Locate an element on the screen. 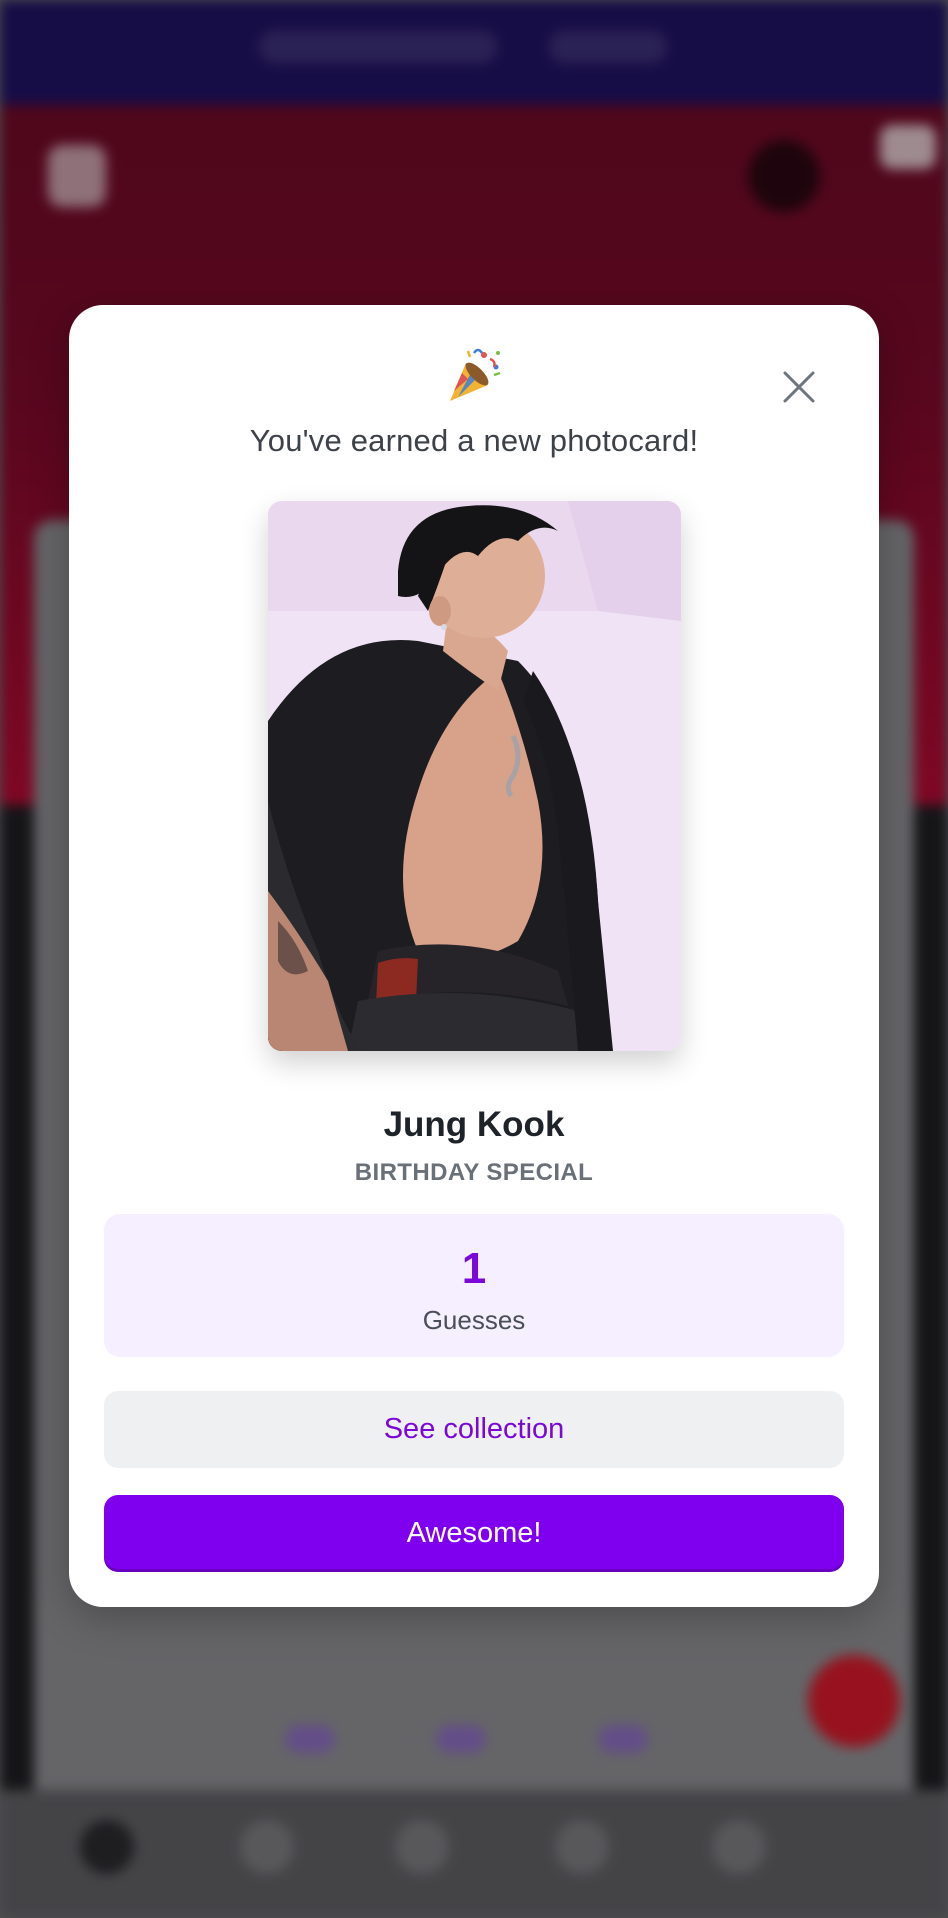 This screenshot has width=948, height=1918. close-icon is located at coordinates (799, 387).